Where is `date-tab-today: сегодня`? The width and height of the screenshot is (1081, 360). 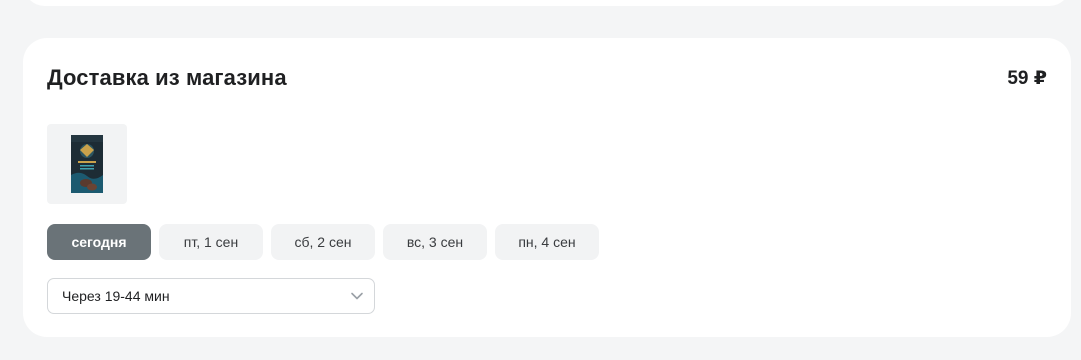 date-tab-today: сегодня is located at coordinates (99, 242).